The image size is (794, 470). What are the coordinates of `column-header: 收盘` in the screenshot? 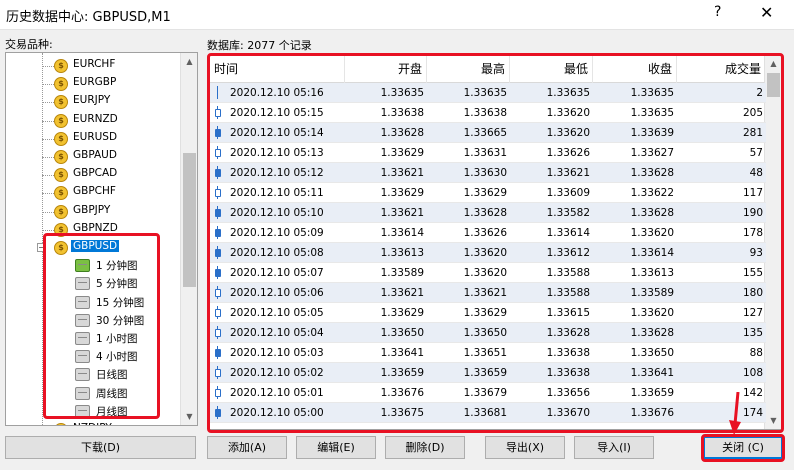 It's located at (635, 69).